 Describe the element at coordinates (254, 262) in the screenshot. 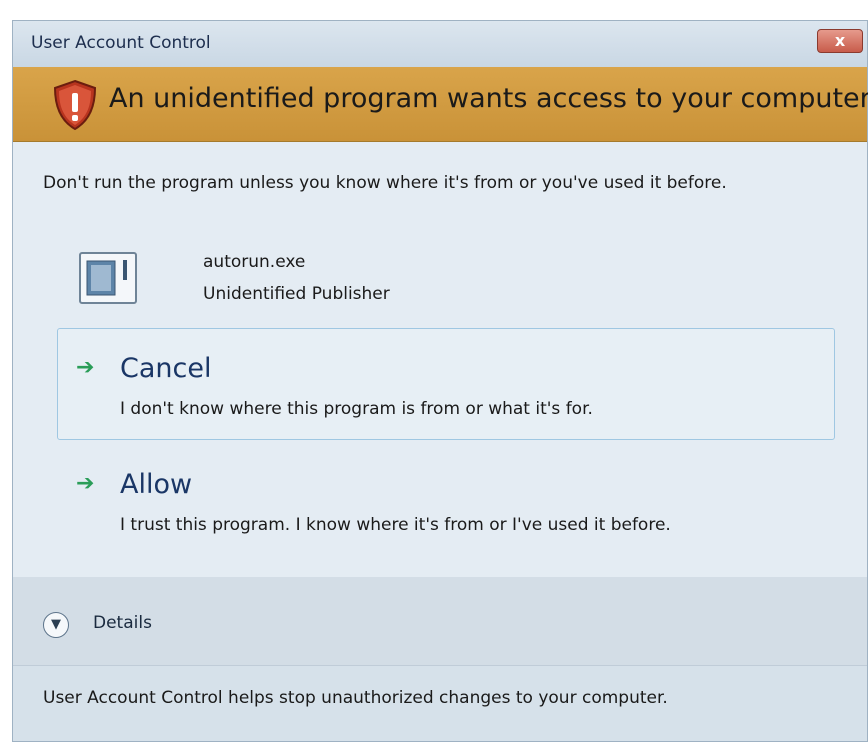

I see `program-name: autorun.exe` at that location.